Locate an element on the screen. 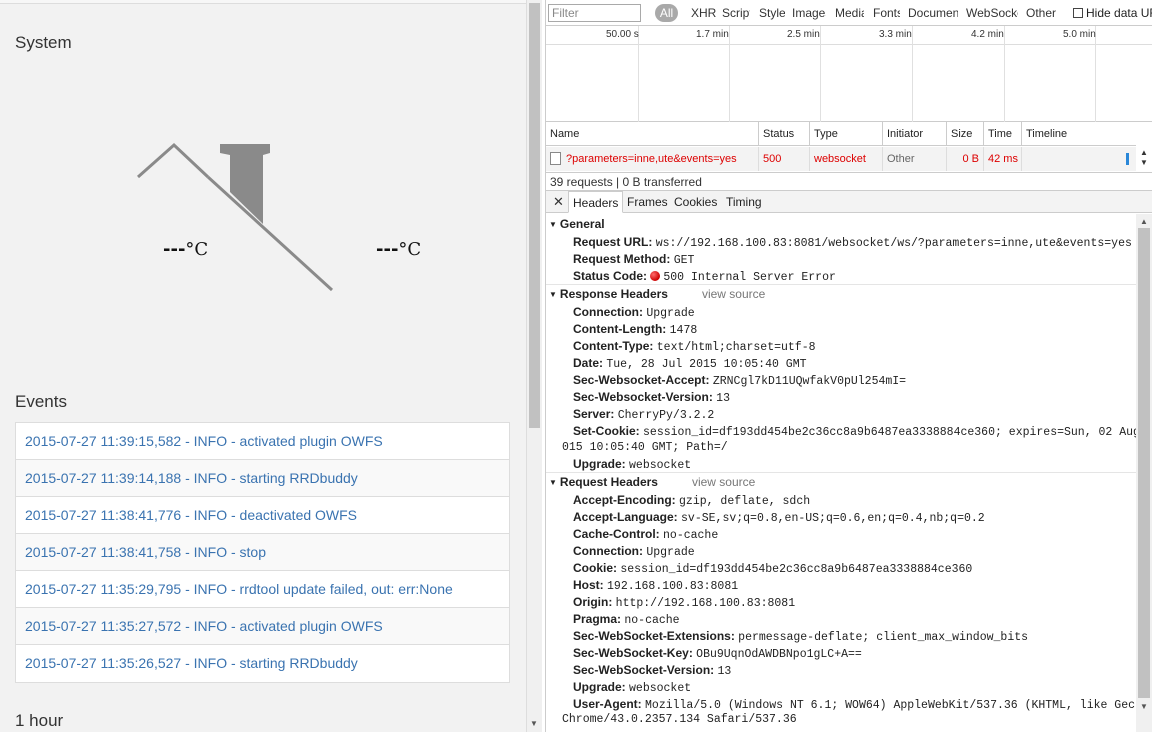 This screenshot has height=732, width=1152. tick-label: 1.7 min is located at coordinates (712, 34).